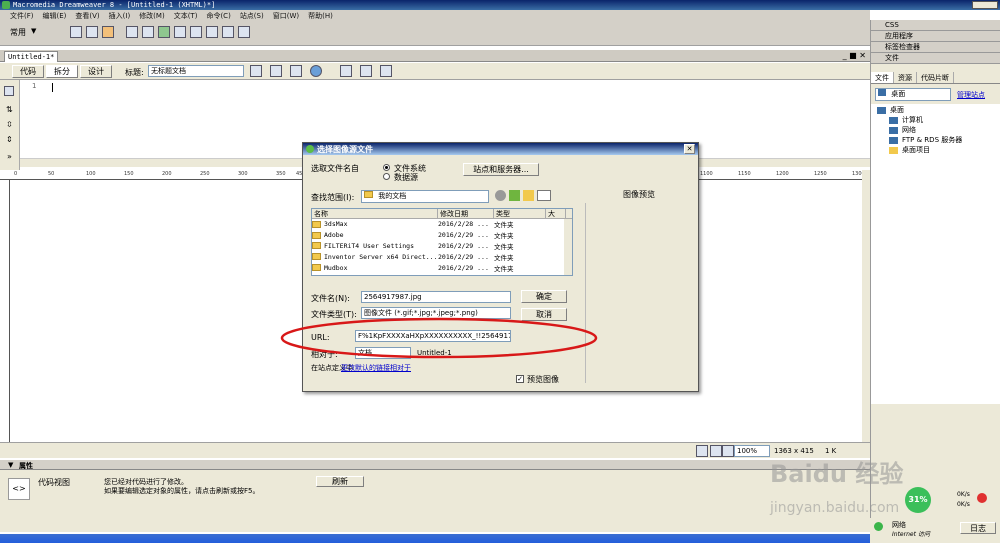  What do you see at coordinates (386, 167) in the screenshot?
I see `radio-filesystem` at bounding box center [386, 167].